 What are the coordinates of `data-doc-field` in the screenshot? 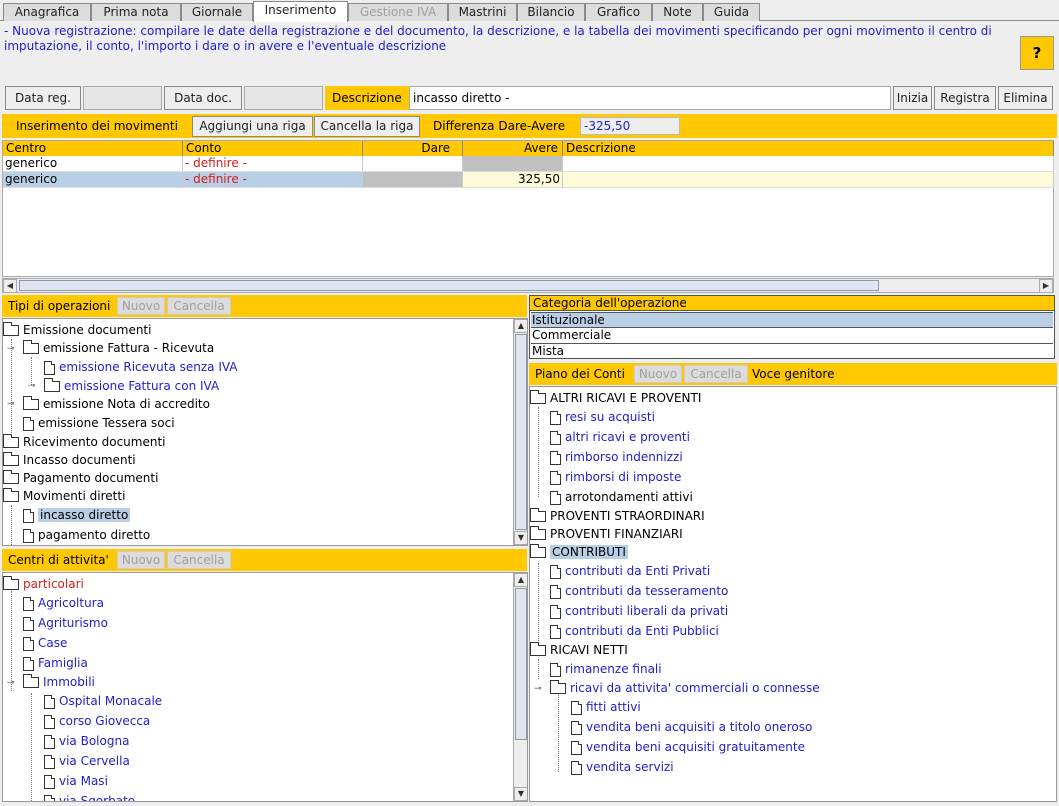 It's located at (283, 98).